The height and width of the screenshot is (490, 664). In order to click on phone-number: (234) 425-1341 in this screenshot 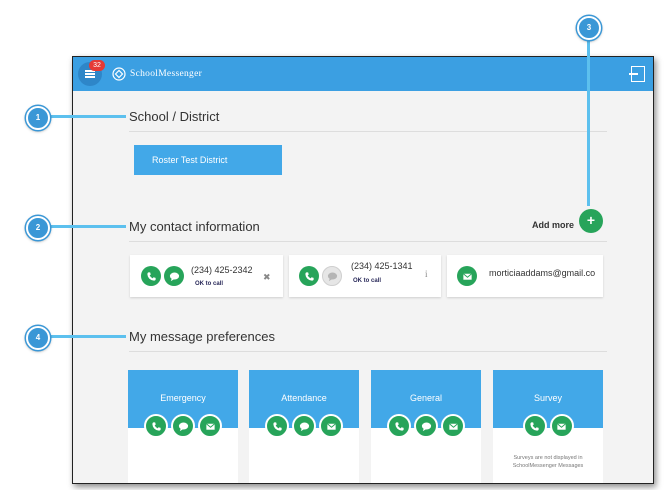, I will do `click(382, 266)`.